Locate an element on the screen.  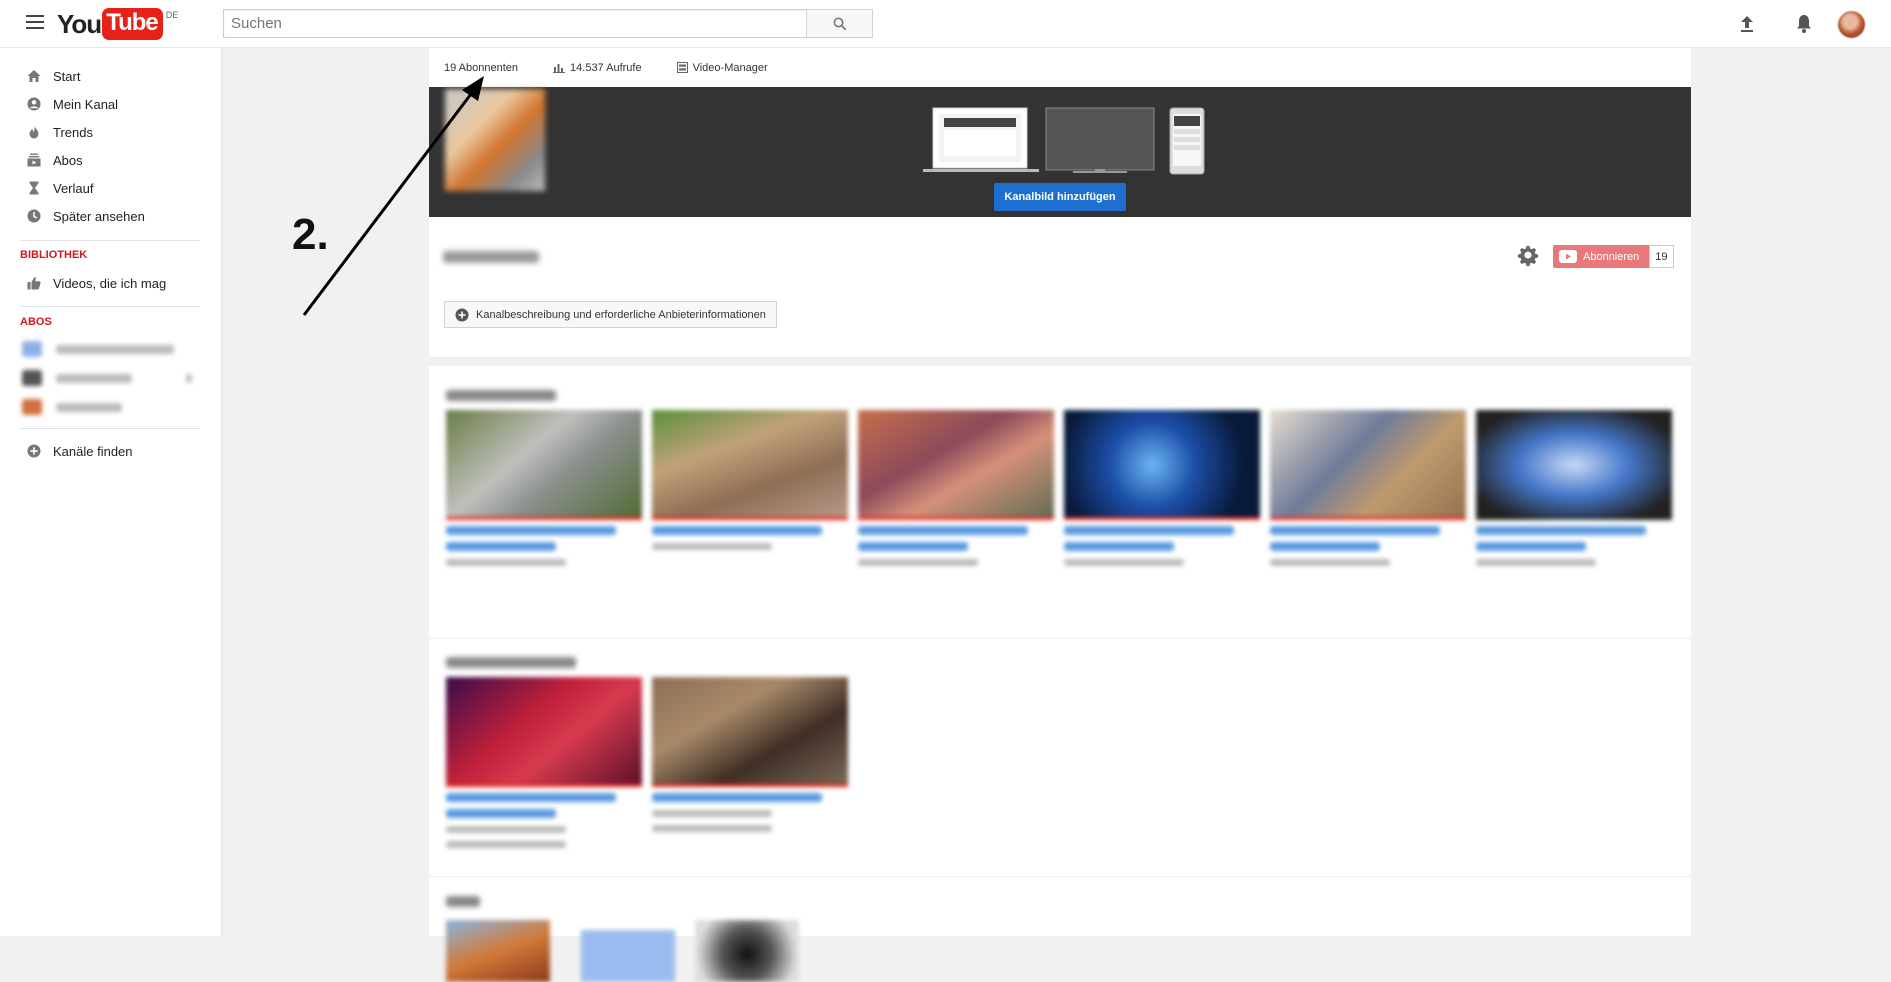
sidebar-heading-abos: ABOS is located at coordinates (36, 322).